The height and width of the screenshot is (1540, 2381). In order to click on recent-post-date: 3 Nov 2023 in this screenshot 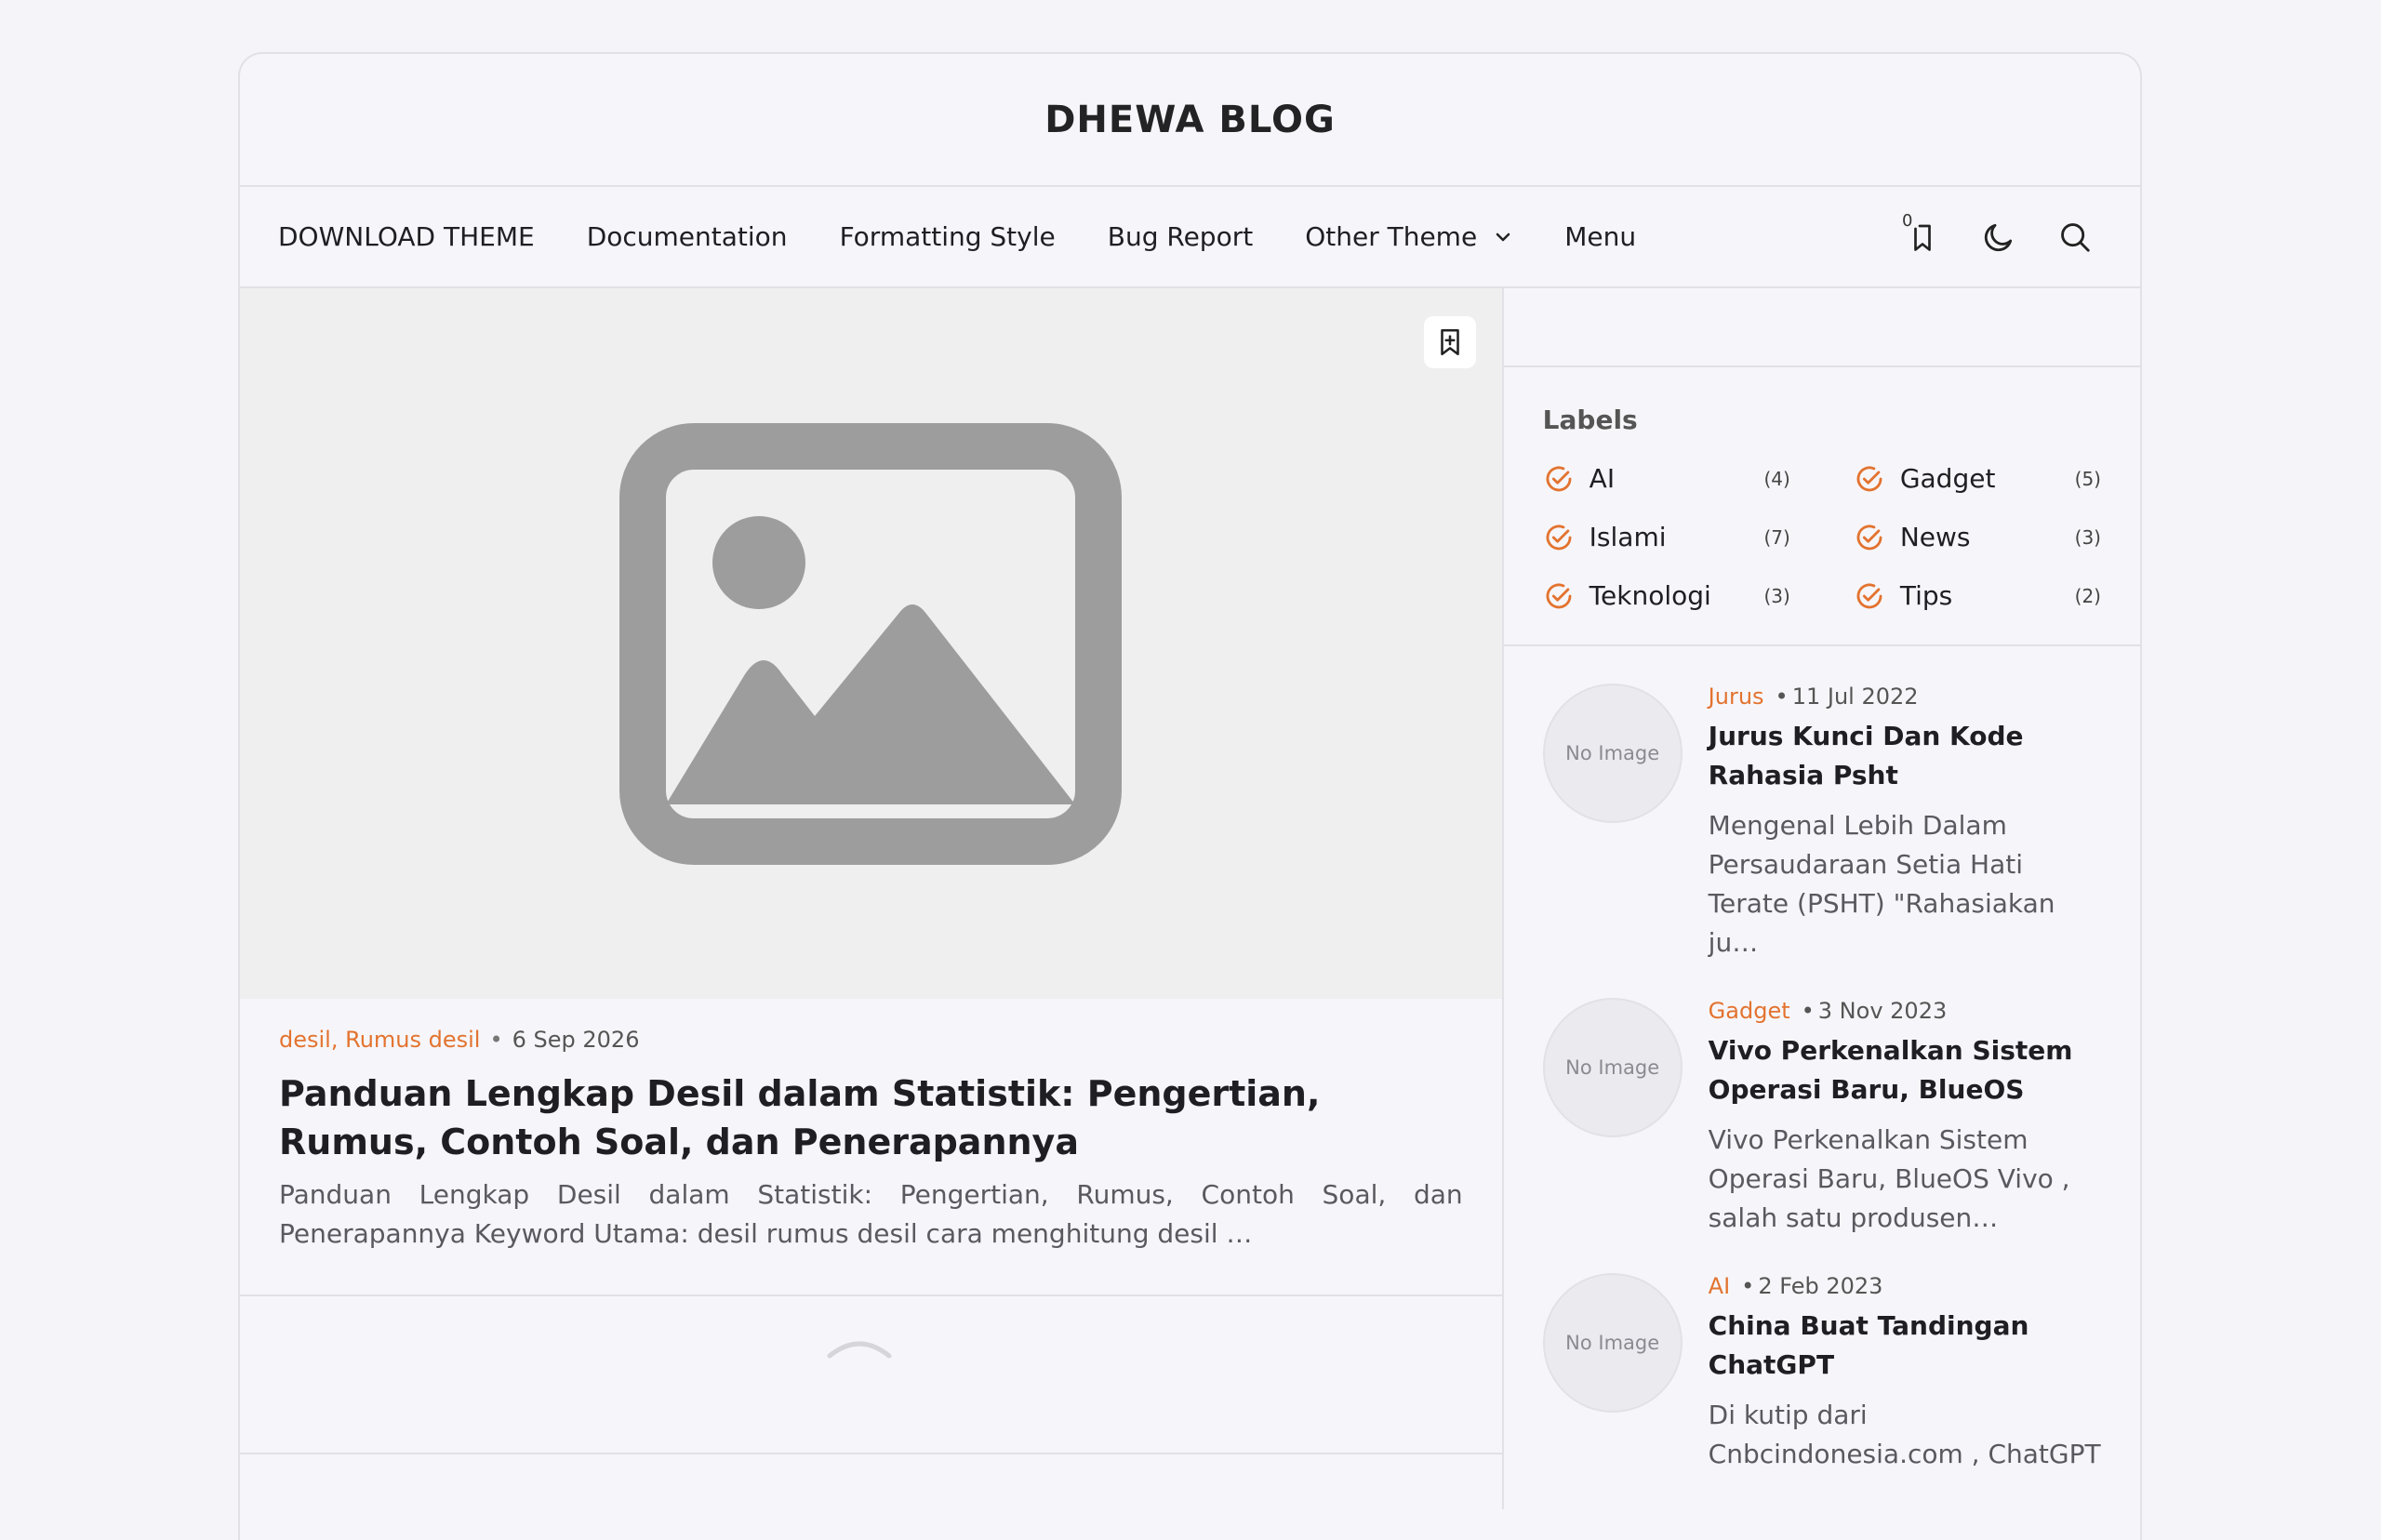, I will do `click(1882, 1011)`.